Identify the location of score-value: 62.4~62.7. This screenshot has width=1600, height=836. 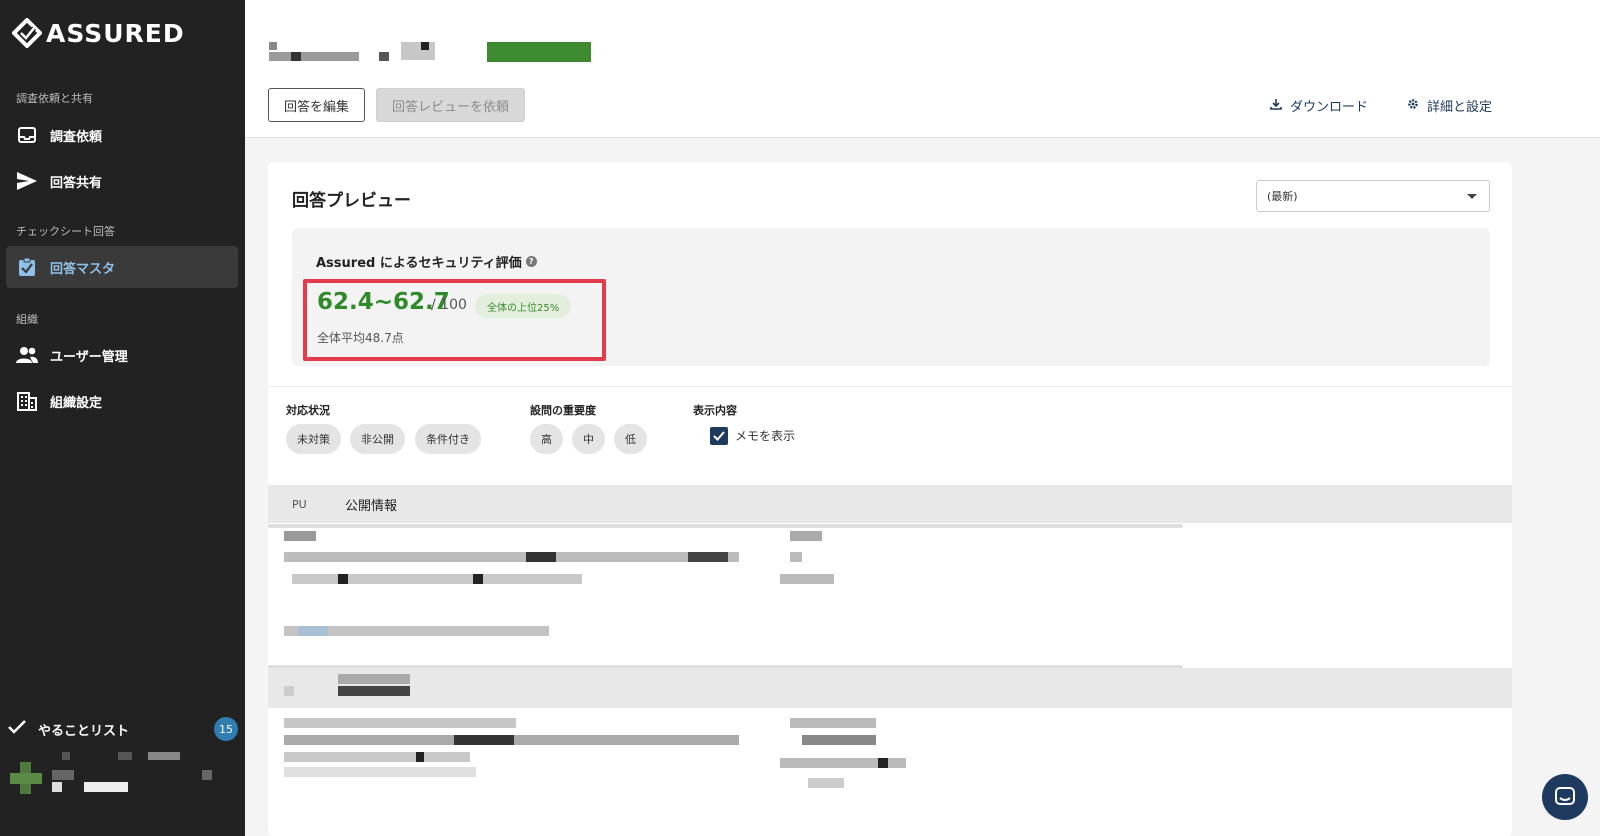
(383, 302).